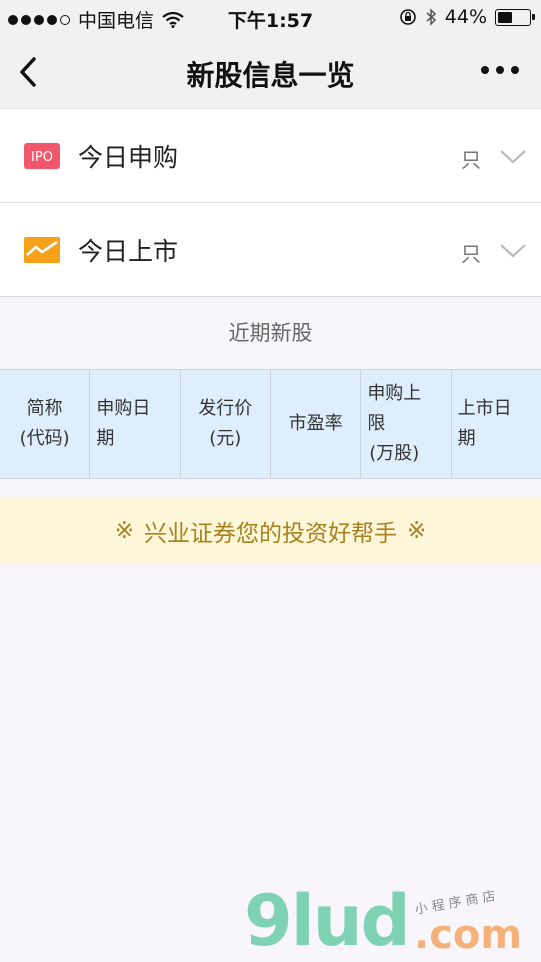 The width and height of the screenshot is (541, 962). What do you see at coordinates (135, 424) in the screenshot?
I see `table-header-subscribe-date: 申购日期` at bounding box center [135, 424].